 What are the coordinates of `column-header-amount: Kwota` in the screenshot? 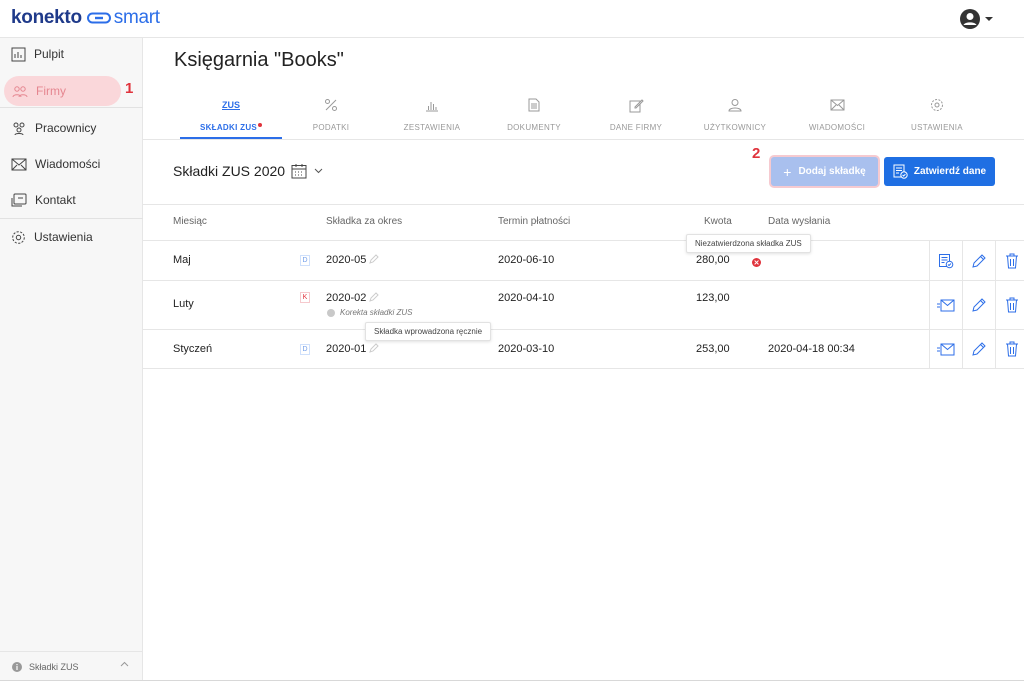 It's located at (718, 221).